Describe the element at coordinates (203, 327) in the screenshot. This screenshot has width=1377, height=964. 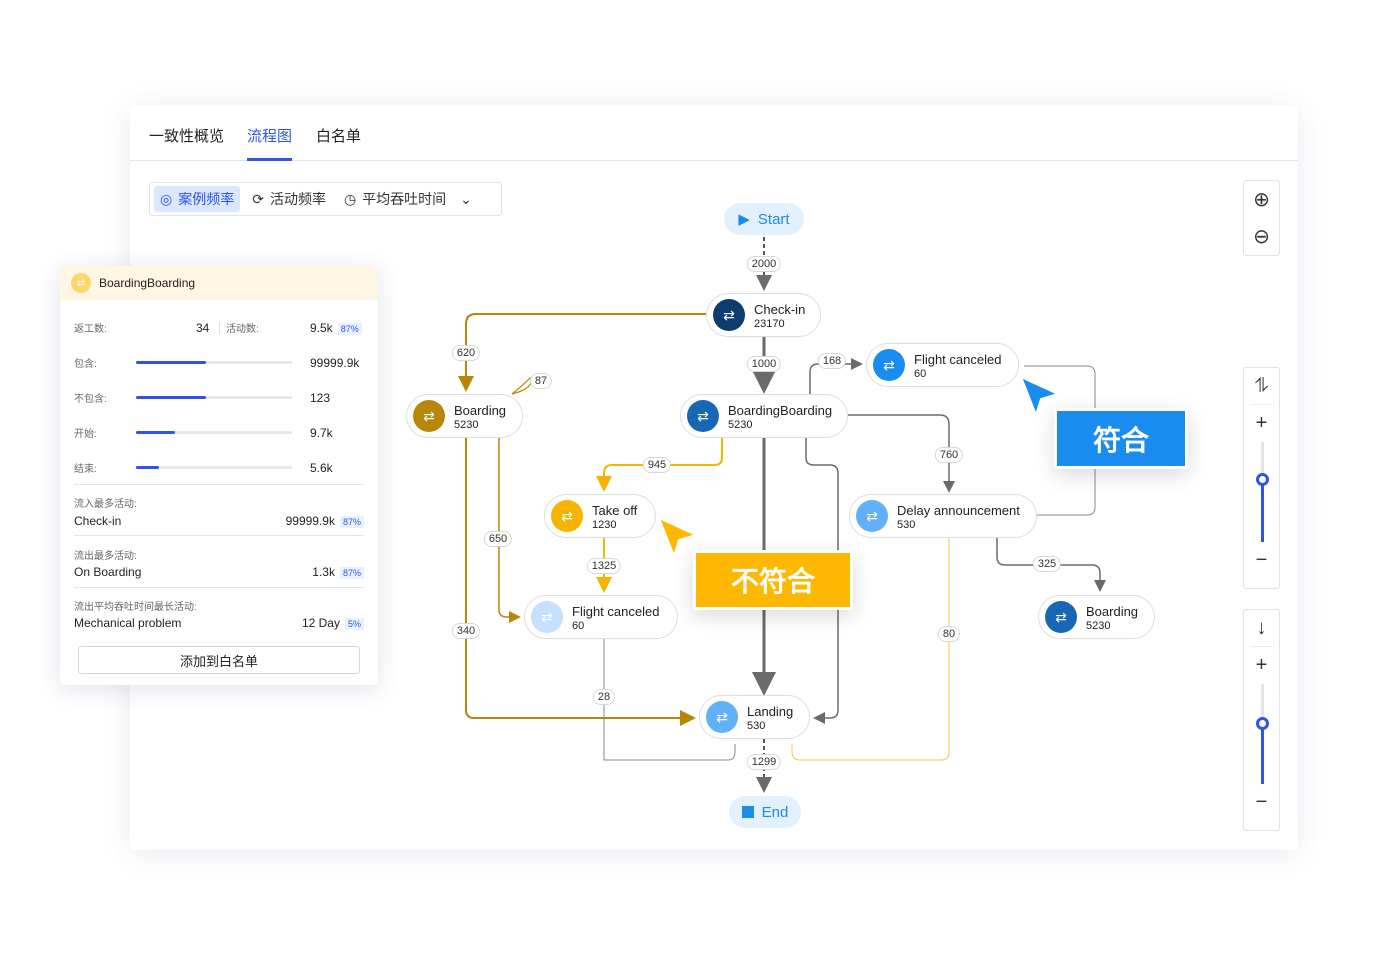
I see `rework-value: 34` at that location.